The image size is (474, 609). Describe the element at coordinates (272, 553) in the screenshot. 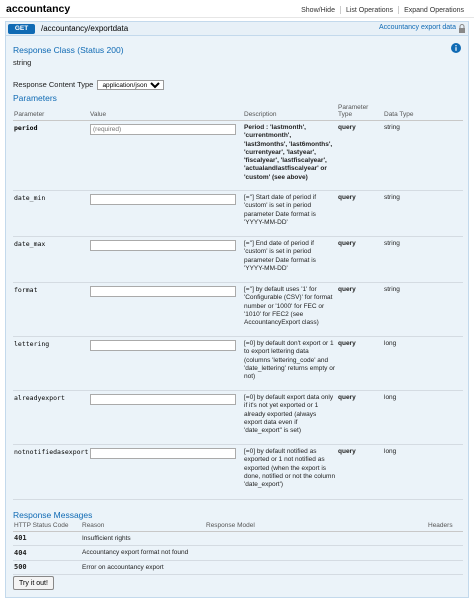

I see `status-reason: Accountancy export format not found` at that location.